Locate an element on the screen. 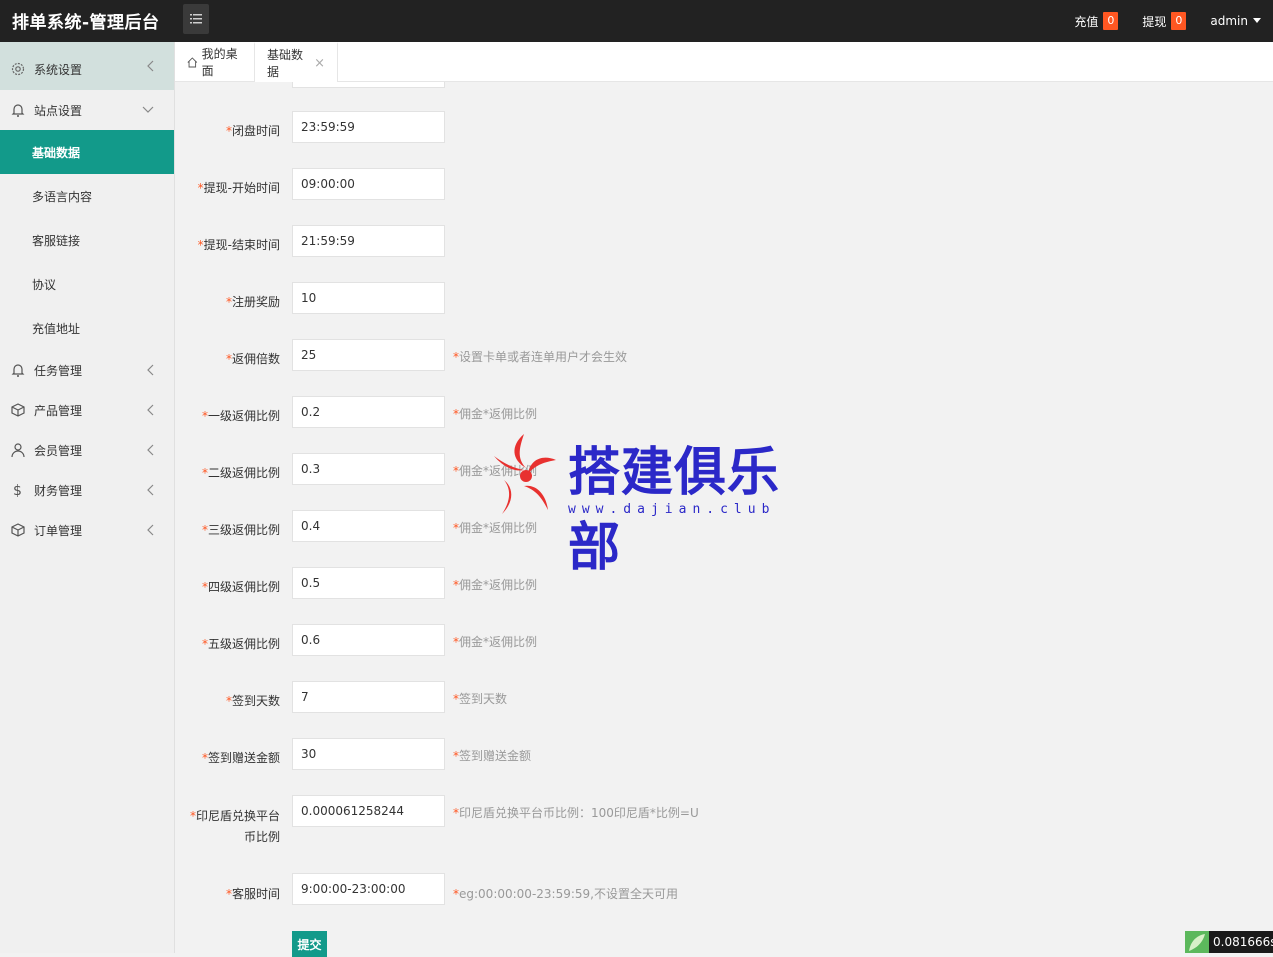 The height and width of the screenshot is (957, 1273). sidebar-item-label: 系统设置 is located at coordinates (58, 69).